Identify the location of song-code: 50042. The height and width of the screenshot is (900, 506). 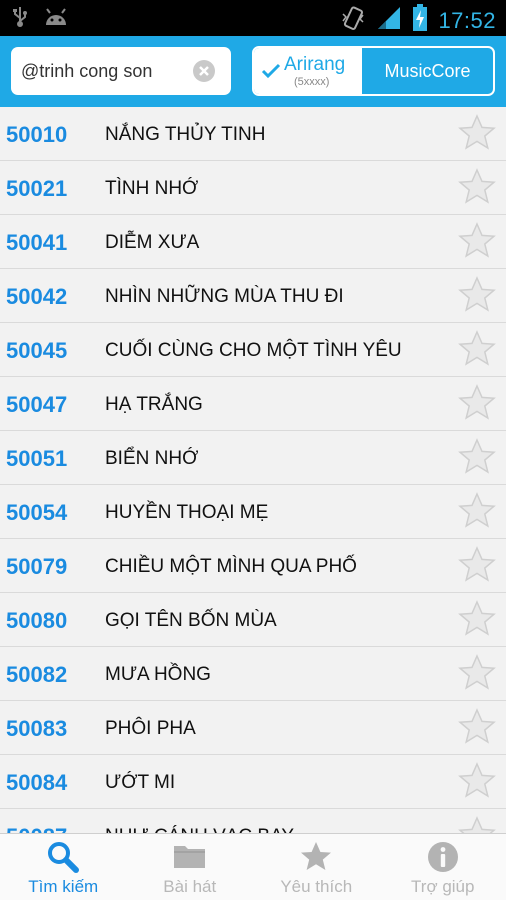
(37, 296).